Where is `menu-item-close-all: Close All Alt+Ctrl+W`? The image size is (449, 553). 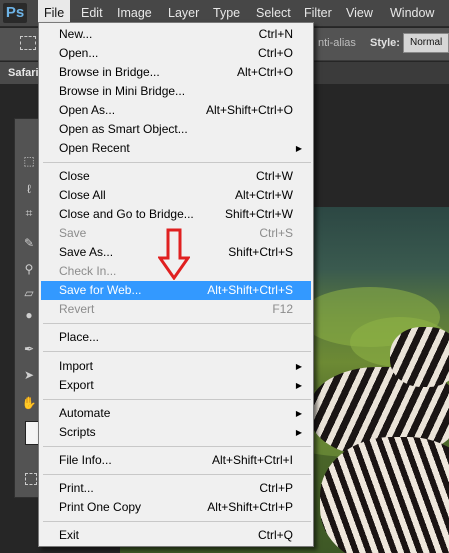 menu-item-close-all: Close All Alt+Ctrl+W is located at coordinates (176, 195).